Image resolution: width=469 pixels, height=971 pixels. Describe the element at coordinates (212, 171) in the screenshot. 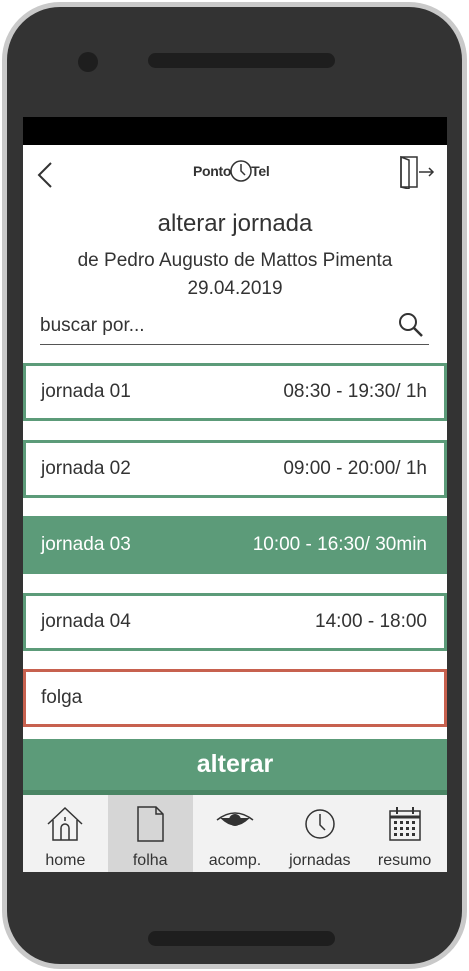

I see `logo-text-left: Ponto` at that location.